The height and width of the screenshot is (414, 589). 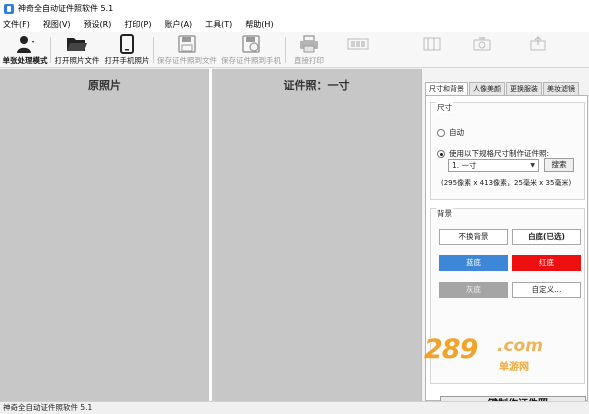 What do you see at coordinates (137, 24) in the screenshot?
I see `menu-print: 打印(P)` at bounding box center [137, 24].